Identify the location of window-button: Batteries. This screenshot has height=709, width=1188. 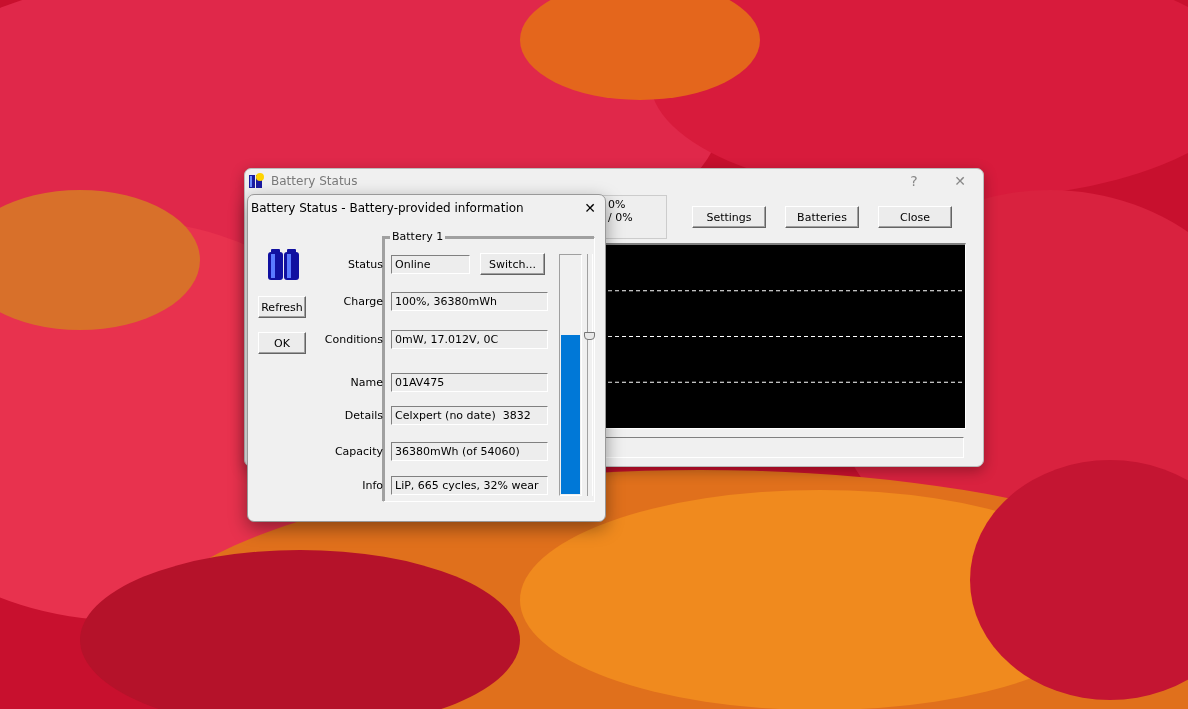
(822, 217).